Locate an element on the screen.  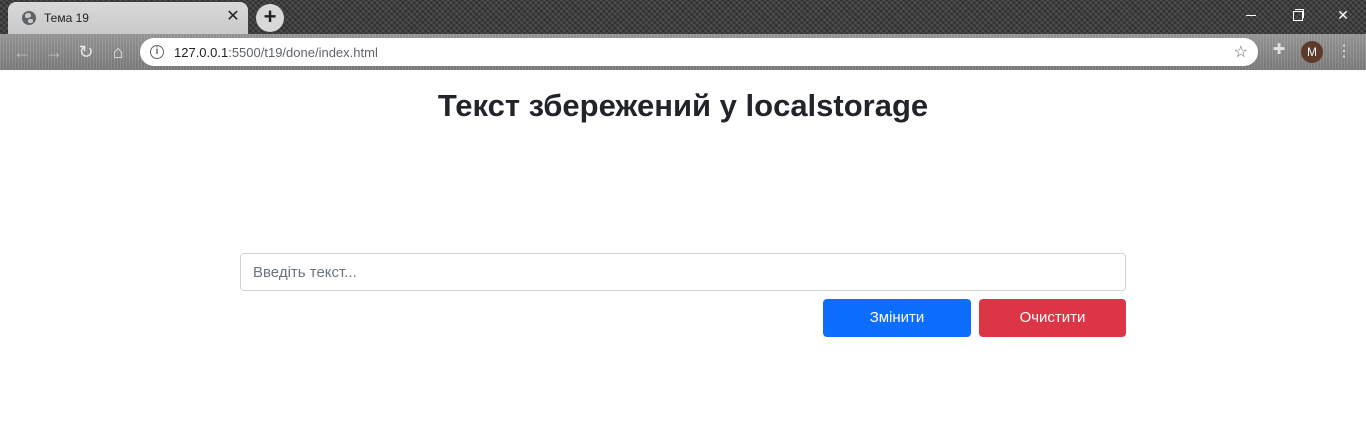
url-path: :5500/t19/done/index.html is located at coordinates (303, 52).